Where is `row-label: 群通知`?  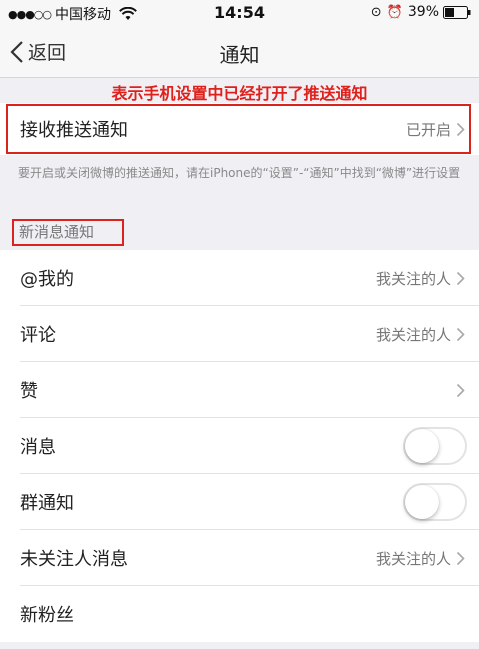
row-label: 群通知 is located at coordinates (47, 503).